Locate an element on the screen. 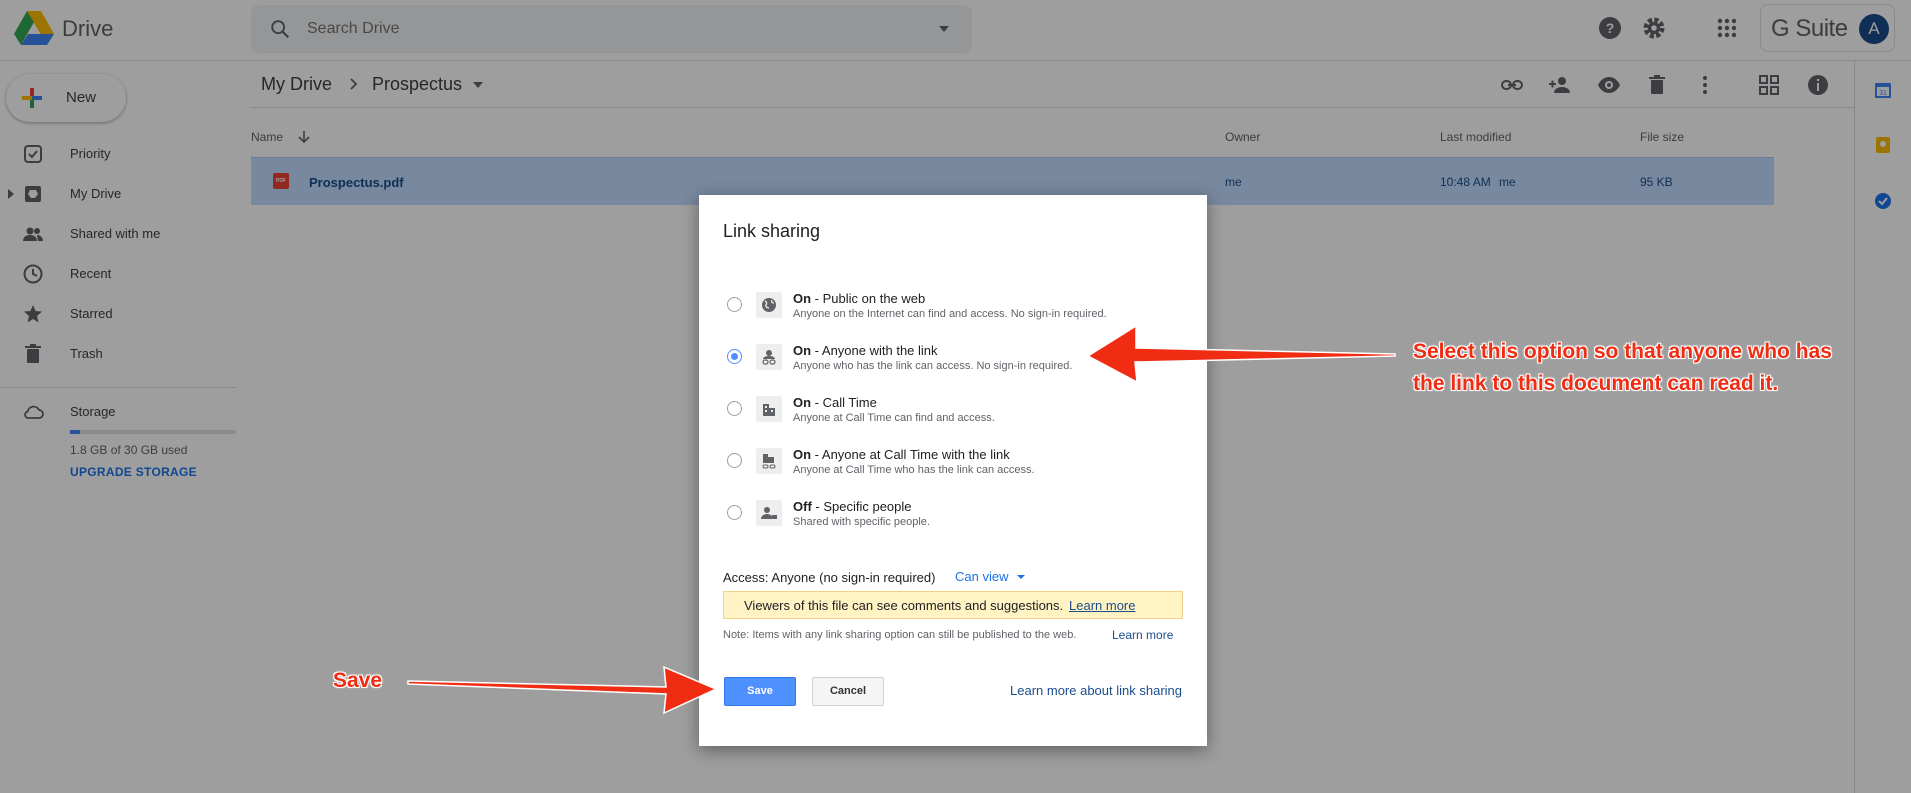 The width and height of the screenshot is (1911, 793). cancel-button: Cancel is located at coordinates (848, 691).